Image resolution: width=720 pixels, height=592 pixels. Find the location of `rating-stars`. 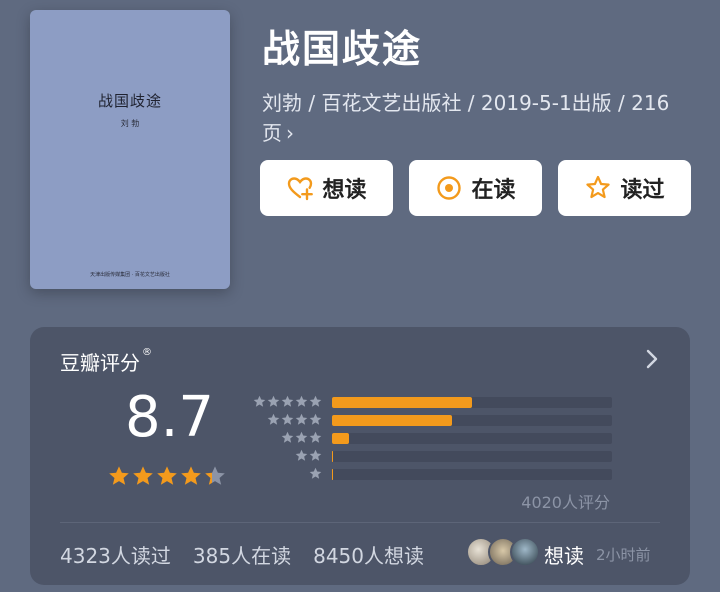

rating-stars is located at coordinates (167, 476).